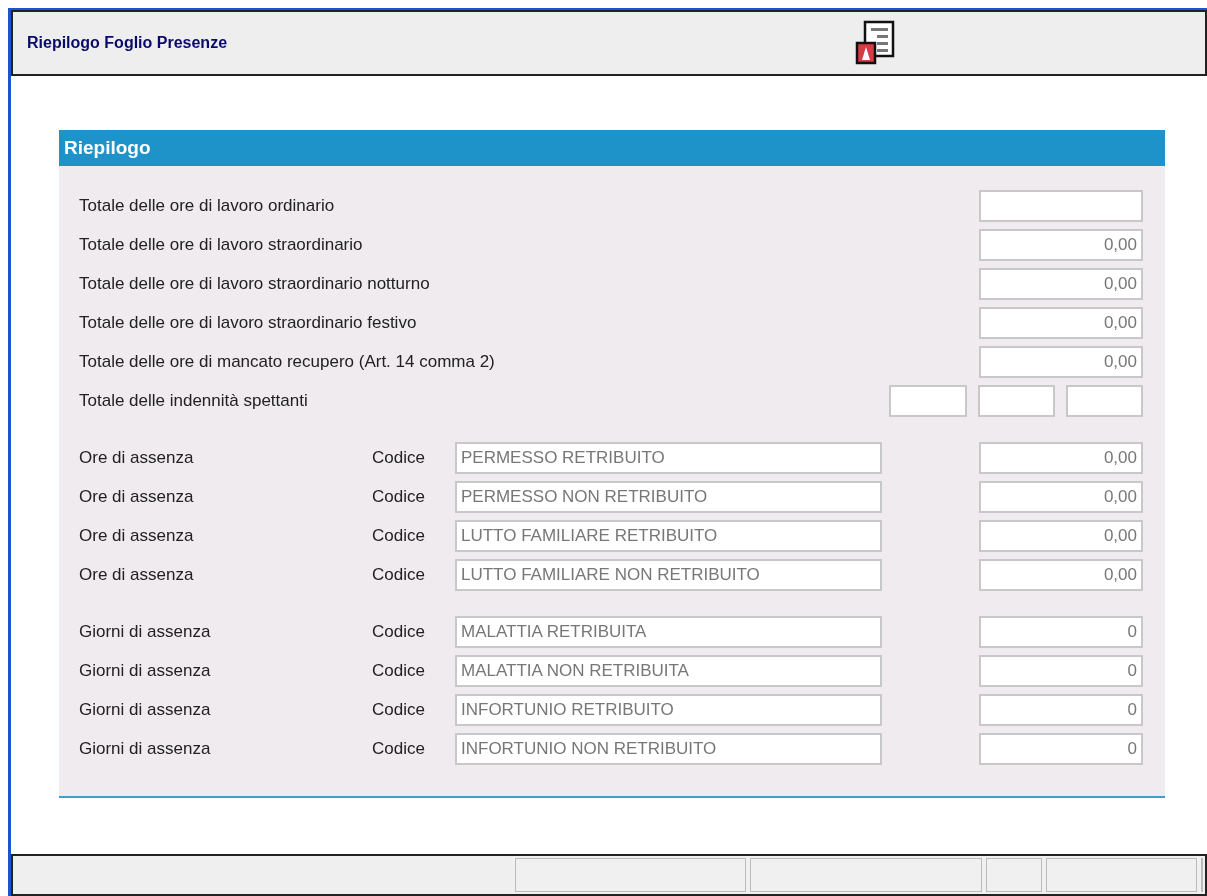 The width and height of the screenshot is (1207, 896). What do you see at coordinates (668, 632) in the screenshot?
I see `code-field: MALATTIA RETRIBUITA` at bounding box center [668, 632].